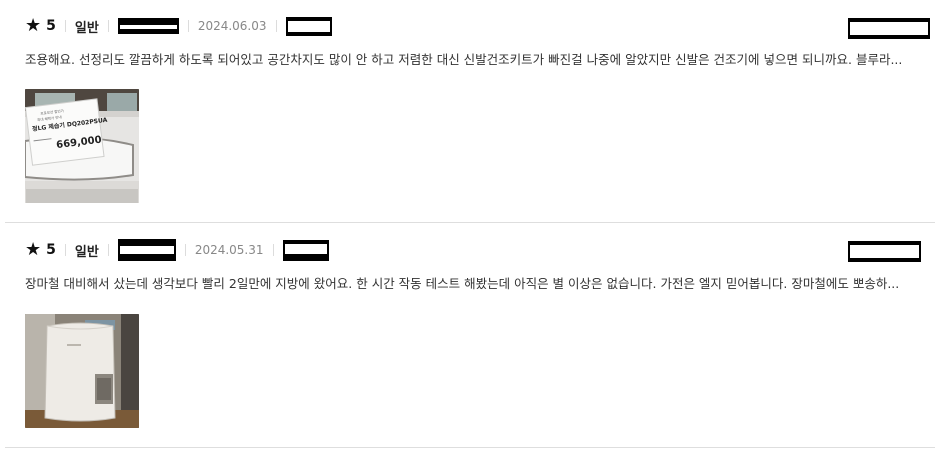 This screenshot has width=952, height=468. Describe the element at coordinates (177, 250) in the screenshot. I see `review-meta: ★ 5 일반 2024.05.31` at that location.